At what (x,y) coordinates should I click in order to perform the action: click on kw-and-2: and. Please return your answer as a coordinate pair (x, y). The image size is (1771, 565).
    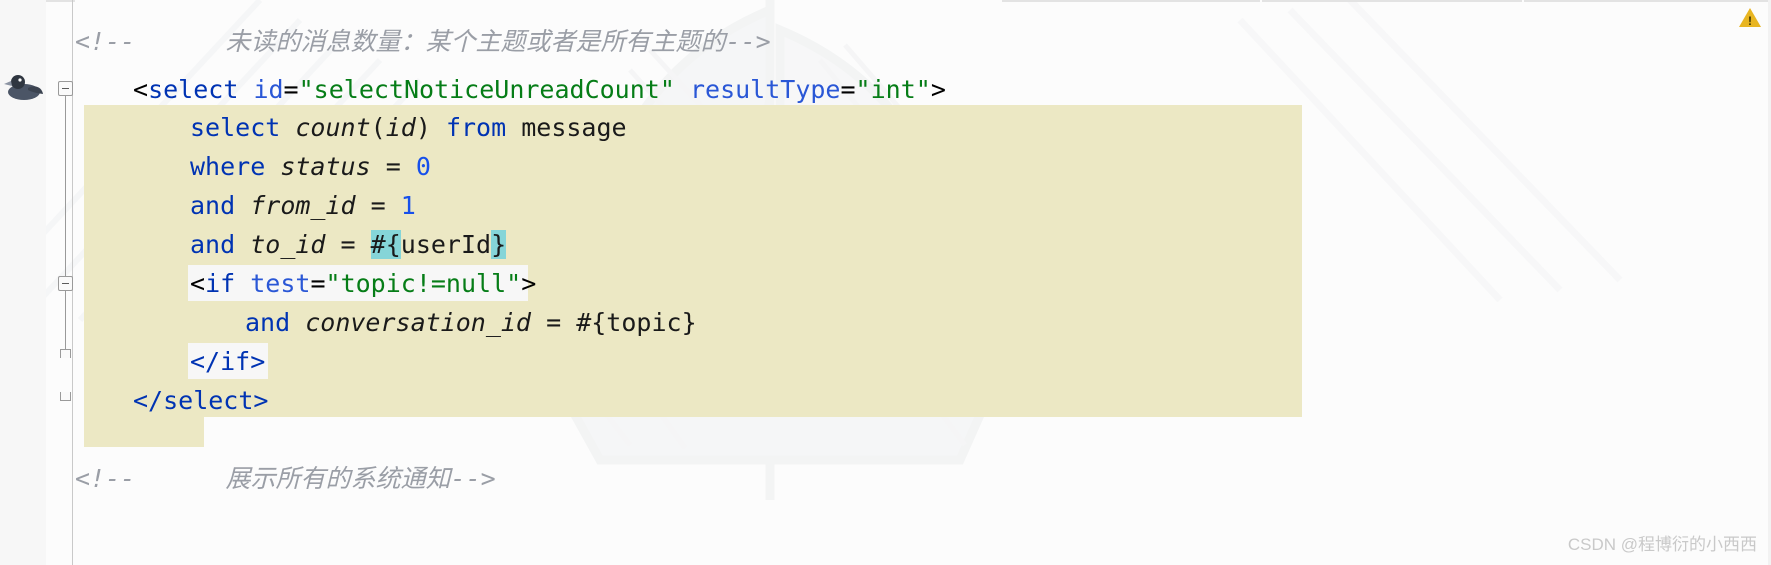
    Looking at the image, I should click on (213, 244).